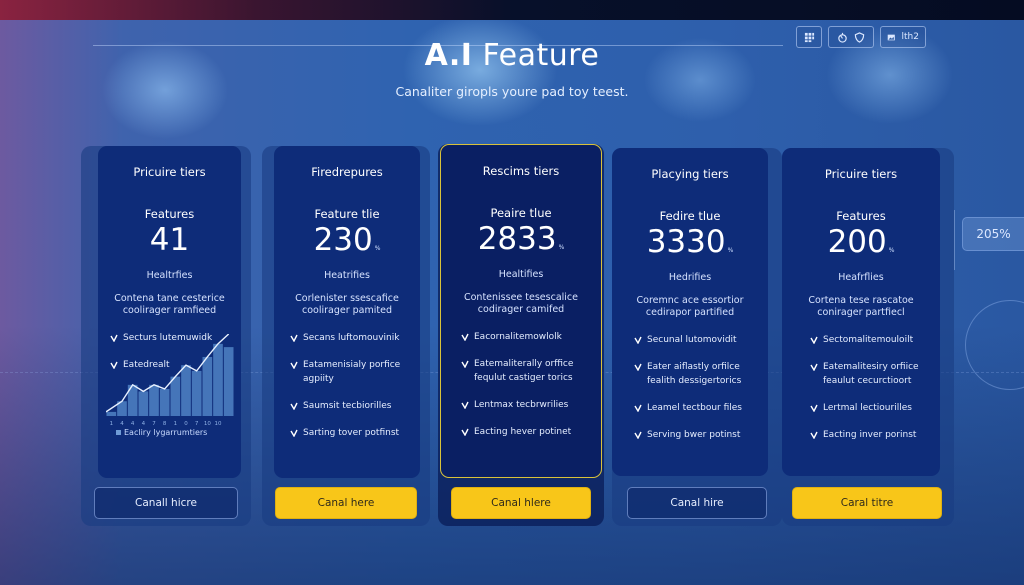 The height and width of the screenshot is (585, 1024). What do you see at coordinates (512, 91) in the screenshot?
I see `page-subtitle: Canaliter giropls youre pad toy teest.` at bounding box center [512, 91].